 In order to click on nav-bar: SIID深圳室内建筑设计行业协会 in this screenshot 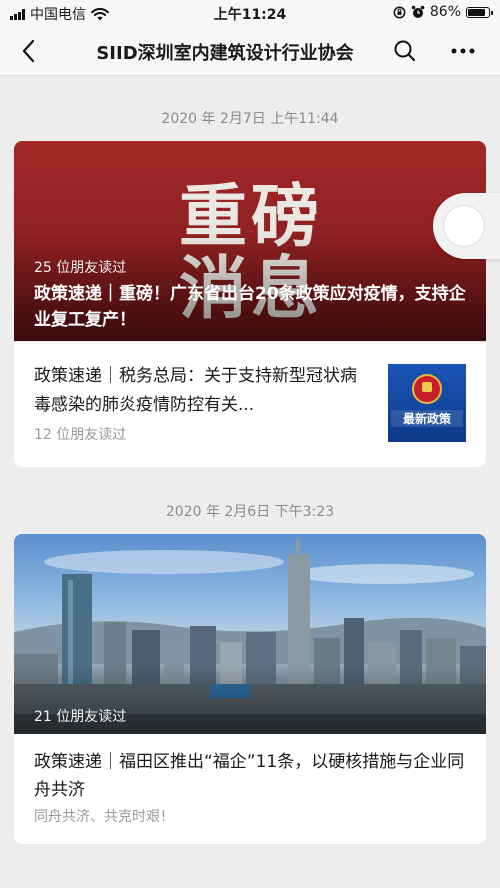, I will do `click(250, 51)`.